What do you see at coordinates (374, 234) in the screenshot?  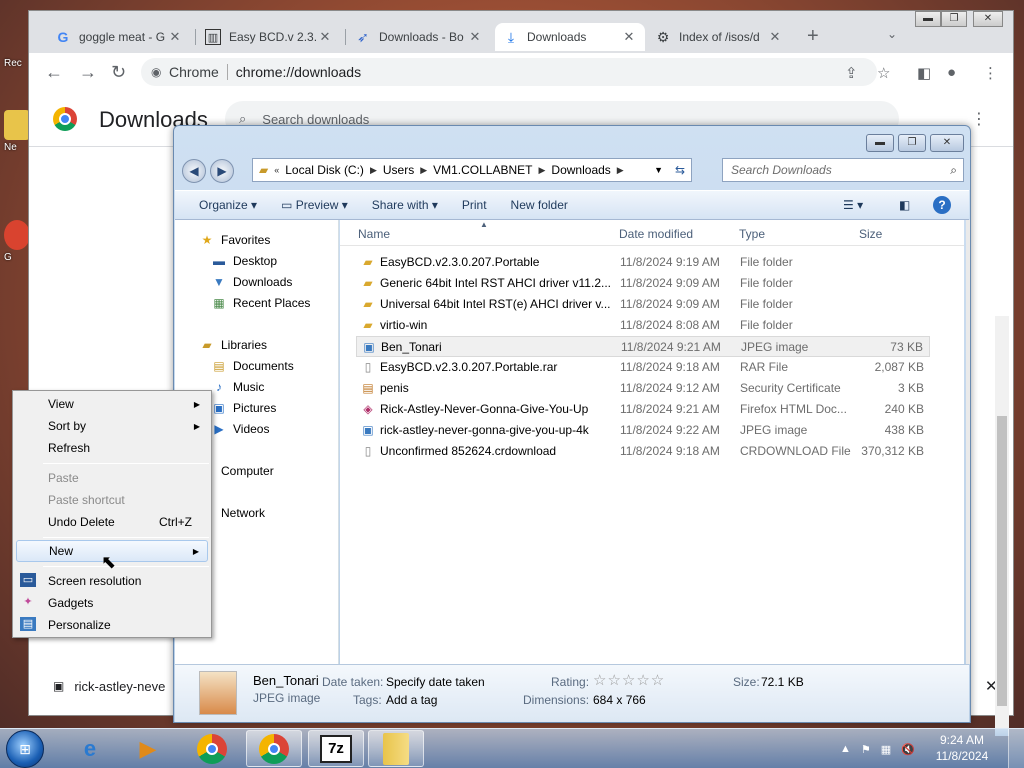 I see `column-name: Name` at bounding box center [374, 234].